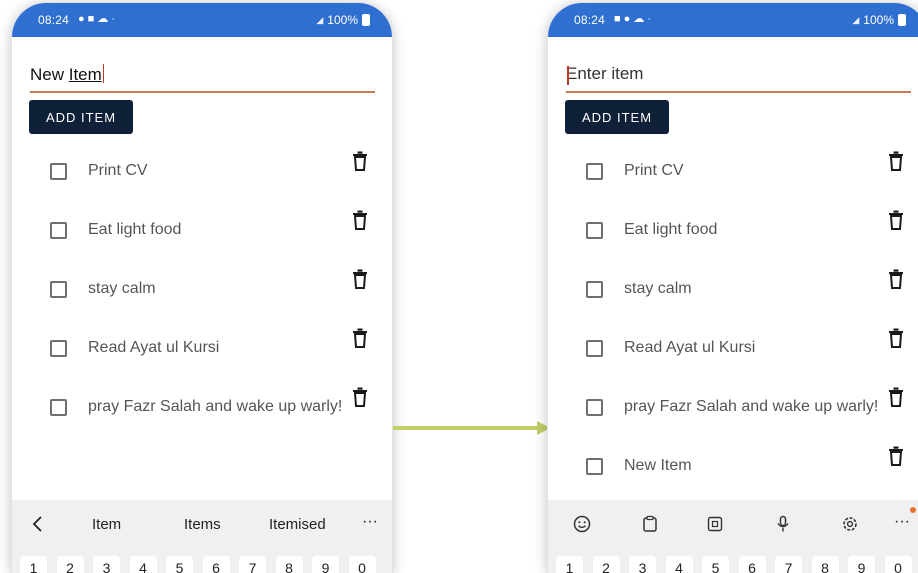 Image resolution: width=918 pixels, height=573 pixels. What do you see at coordinates (658, 465) in the screenshot?
I see `item-label: New Item` at bounding box center [658, 465].